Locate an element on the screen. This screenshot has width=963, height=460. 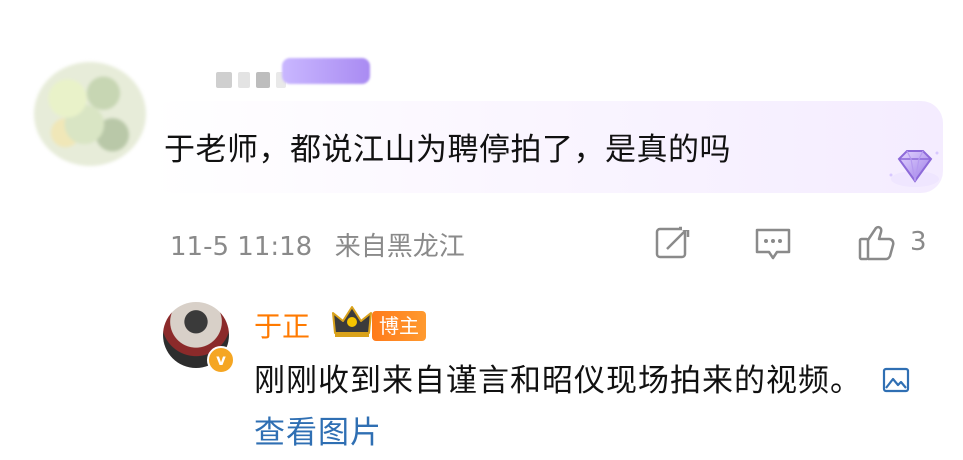
comment-location: 来自黑龙江 is located at coordinates (399, 247).